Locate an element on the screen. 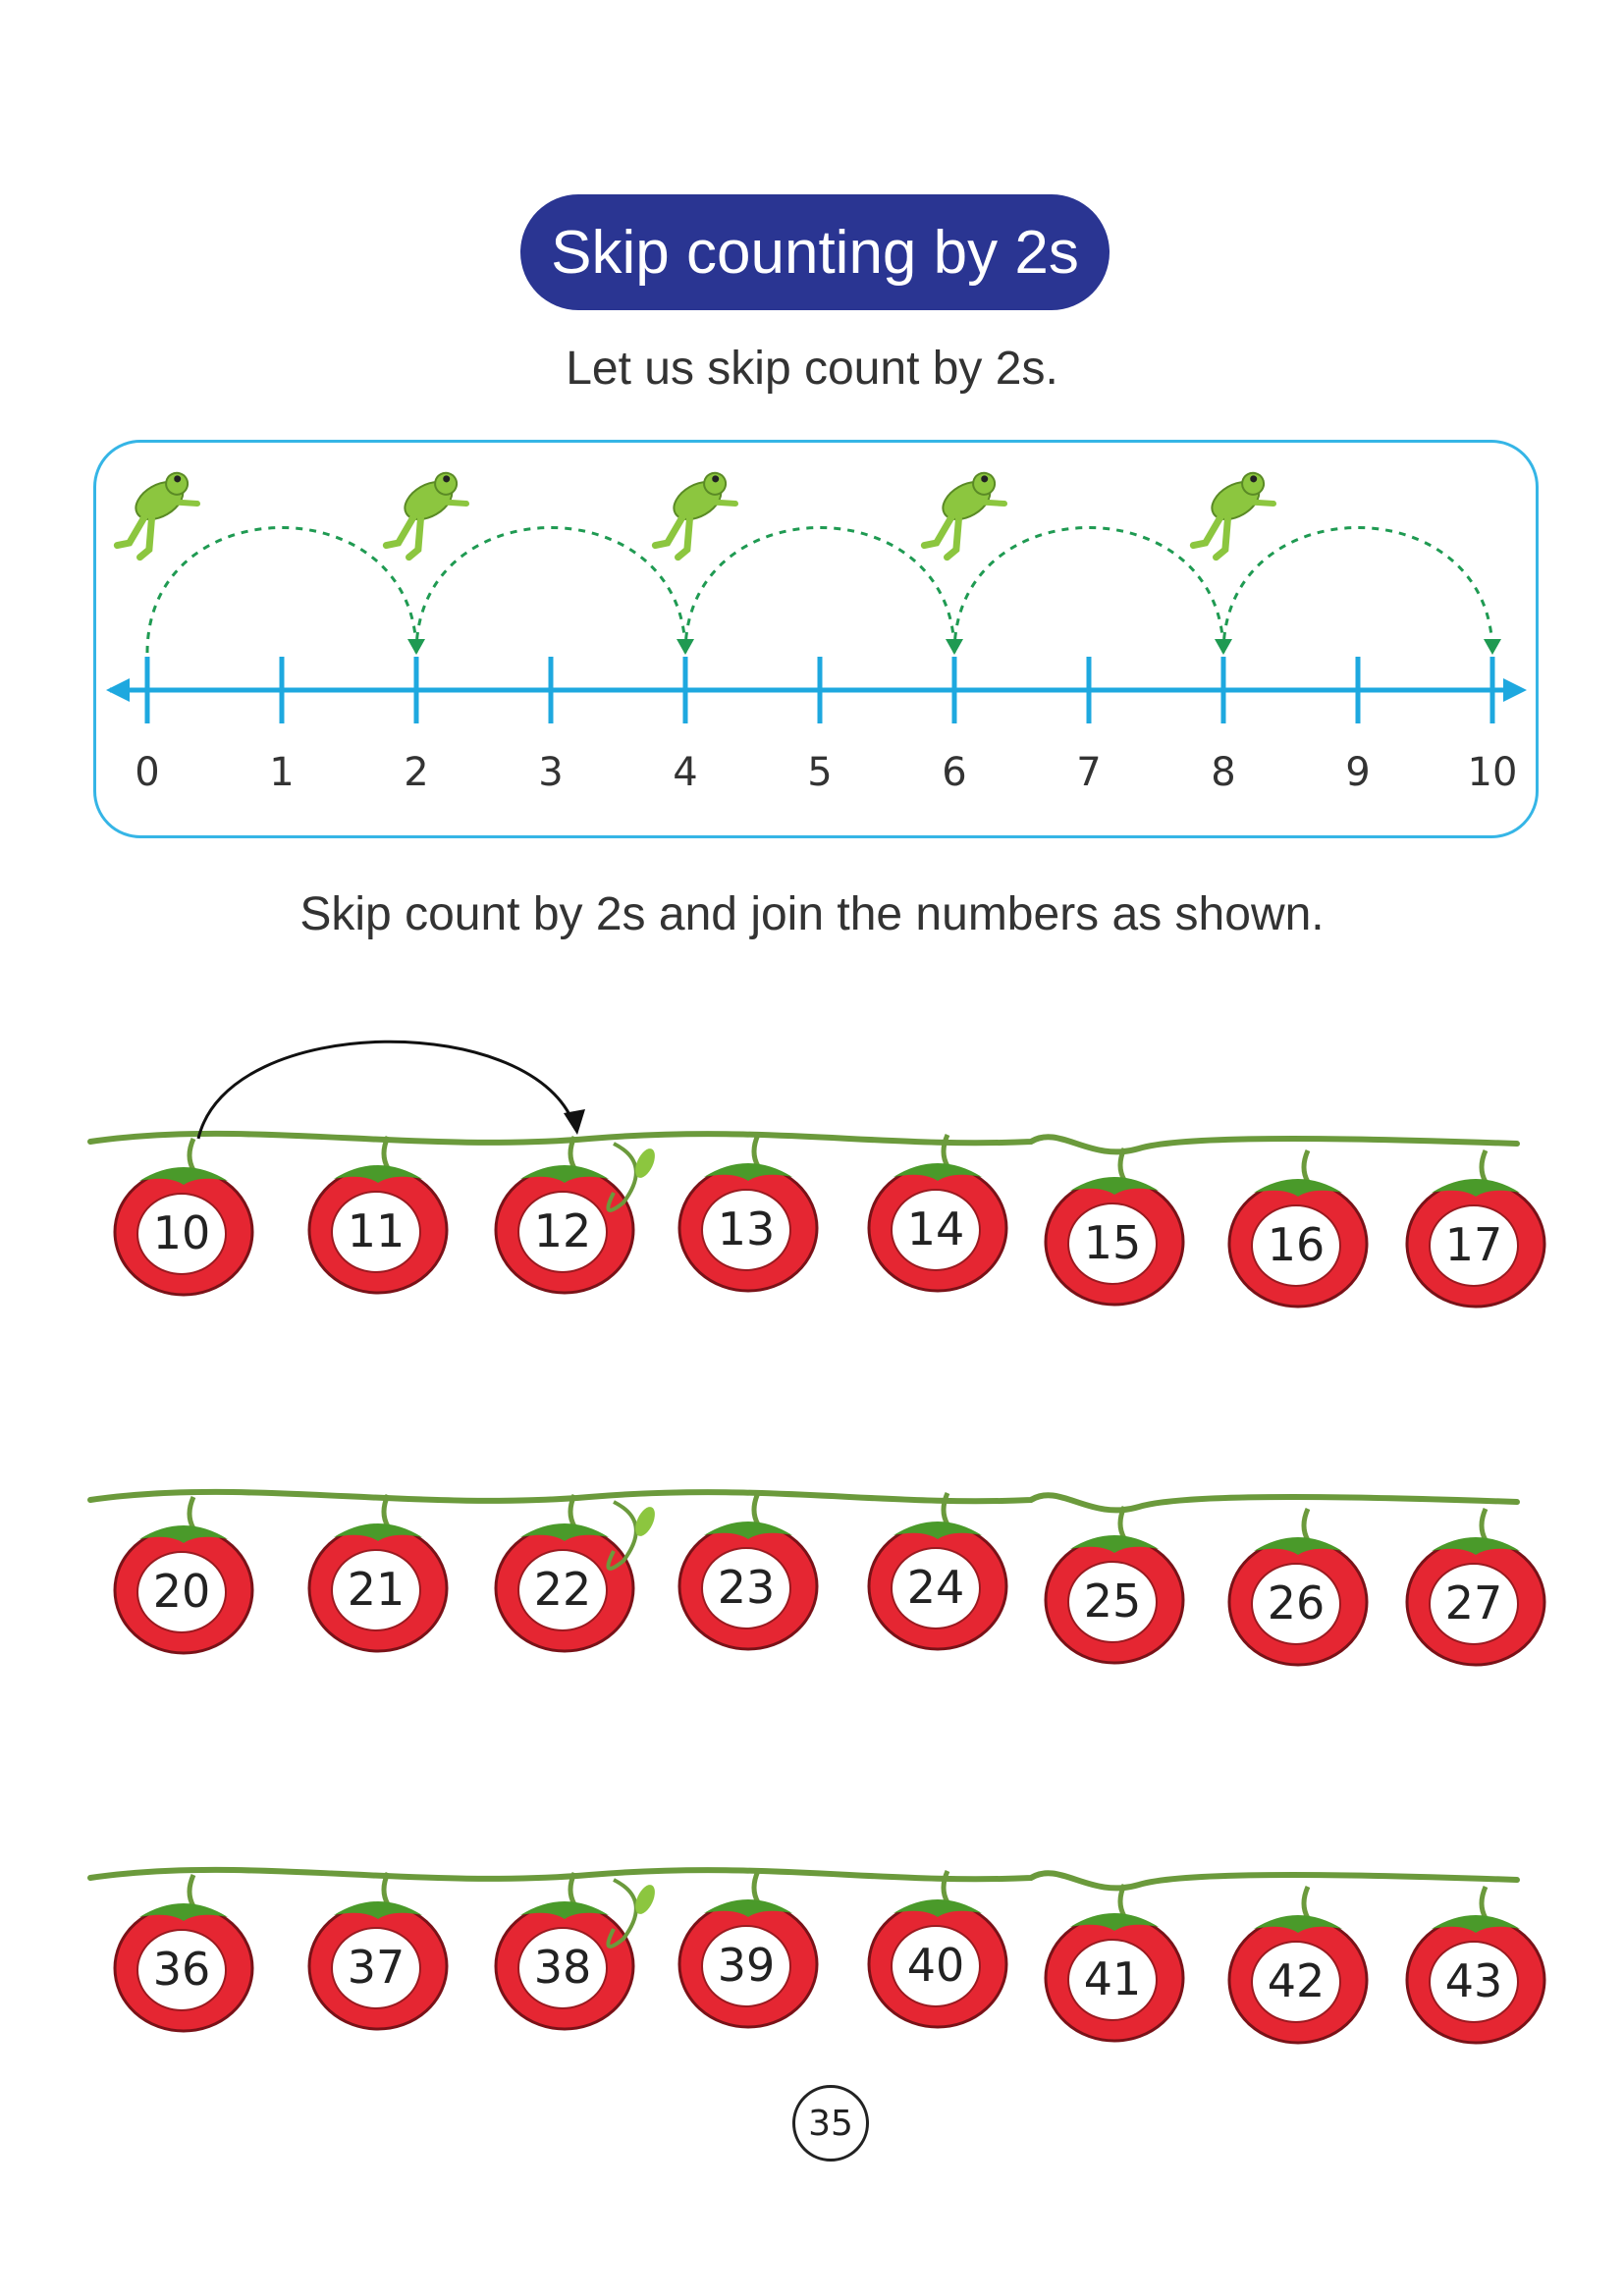  tomato-number: 37 is located at coordinates (377, 1967).